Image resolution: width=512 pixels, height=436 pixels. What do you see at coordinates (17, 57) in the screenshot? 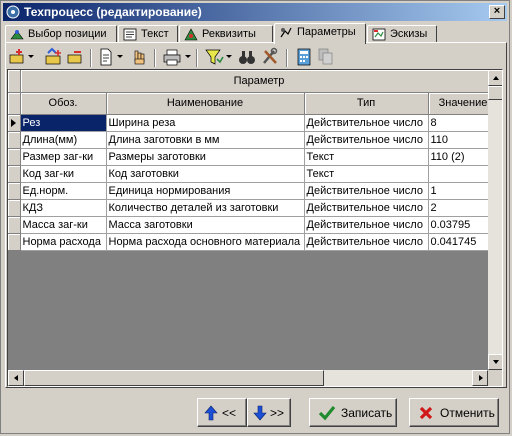
I see `add-parameter-icon` at bounding box center [17, 57].